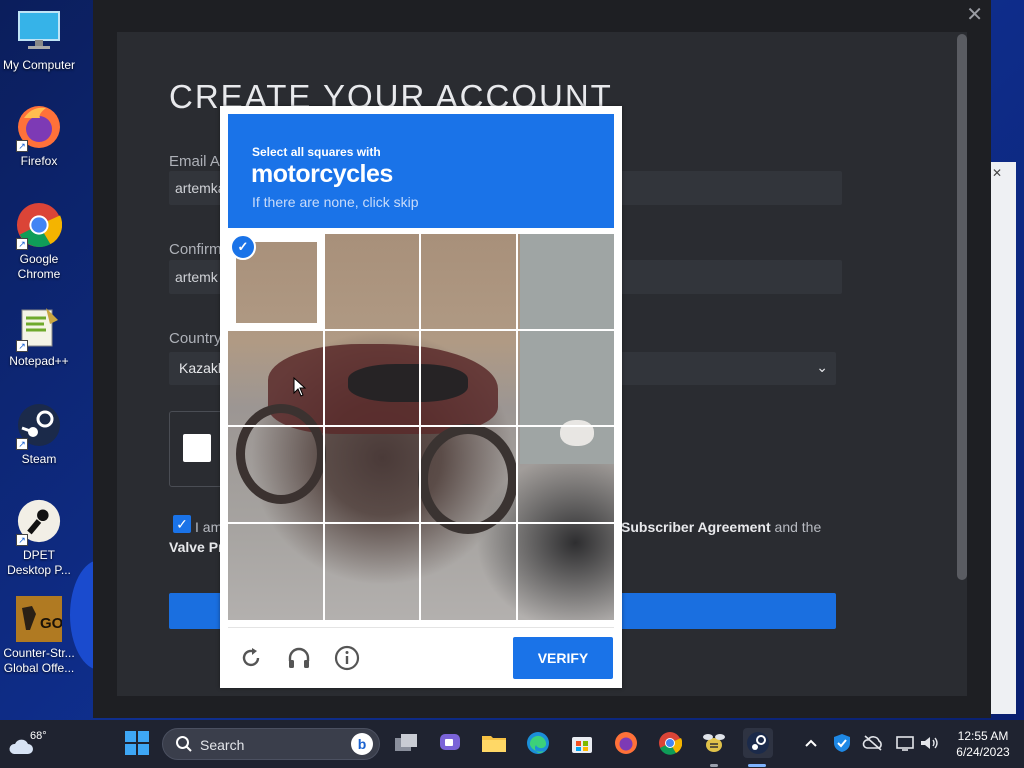 Image resolution: width=1024 pixels, height=768 pixels. I want to click on desktop-icon-label: My Computer, so click(39, 65).